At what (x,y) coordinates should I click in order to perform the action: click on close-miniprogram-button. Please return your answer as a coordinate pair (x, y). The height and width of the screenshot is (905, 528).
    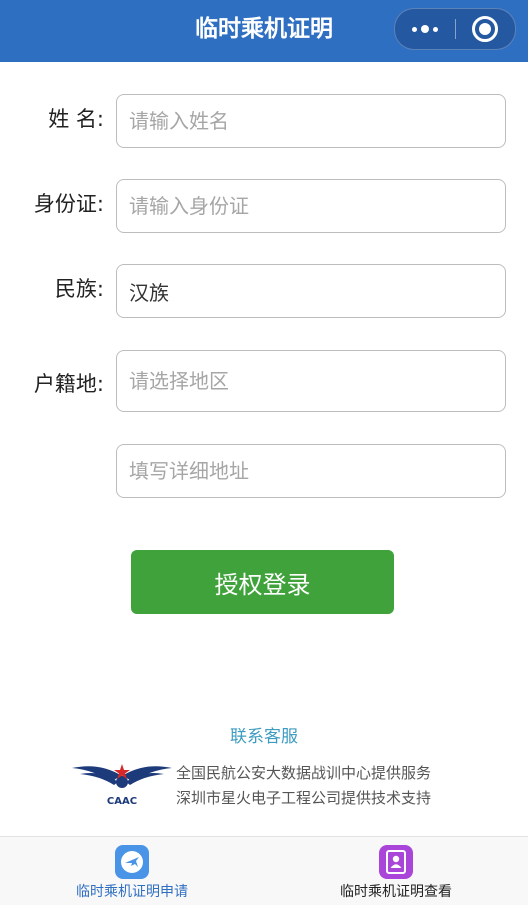
    Looking at the image, I should click on (485, 29).